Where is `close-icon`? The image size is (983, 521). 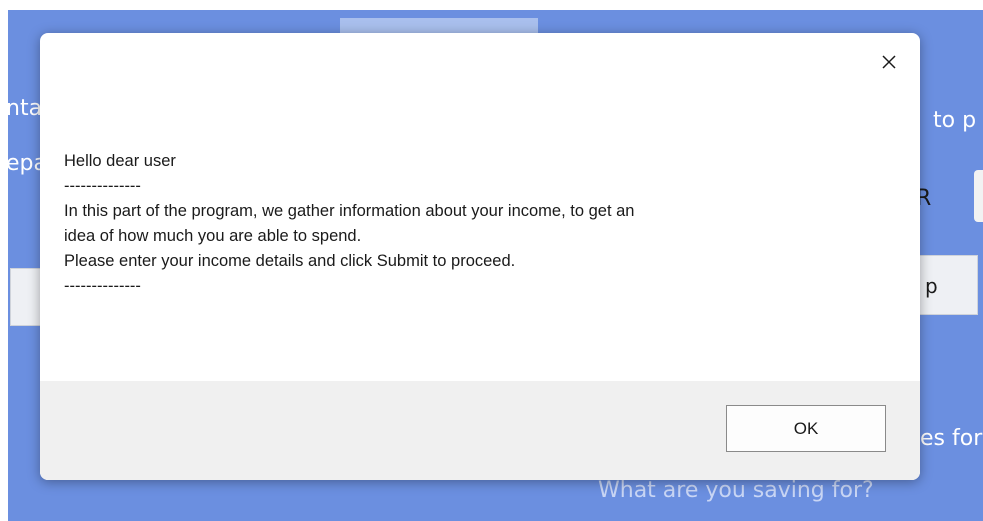
close-icon is located at coordinates (889, 62).